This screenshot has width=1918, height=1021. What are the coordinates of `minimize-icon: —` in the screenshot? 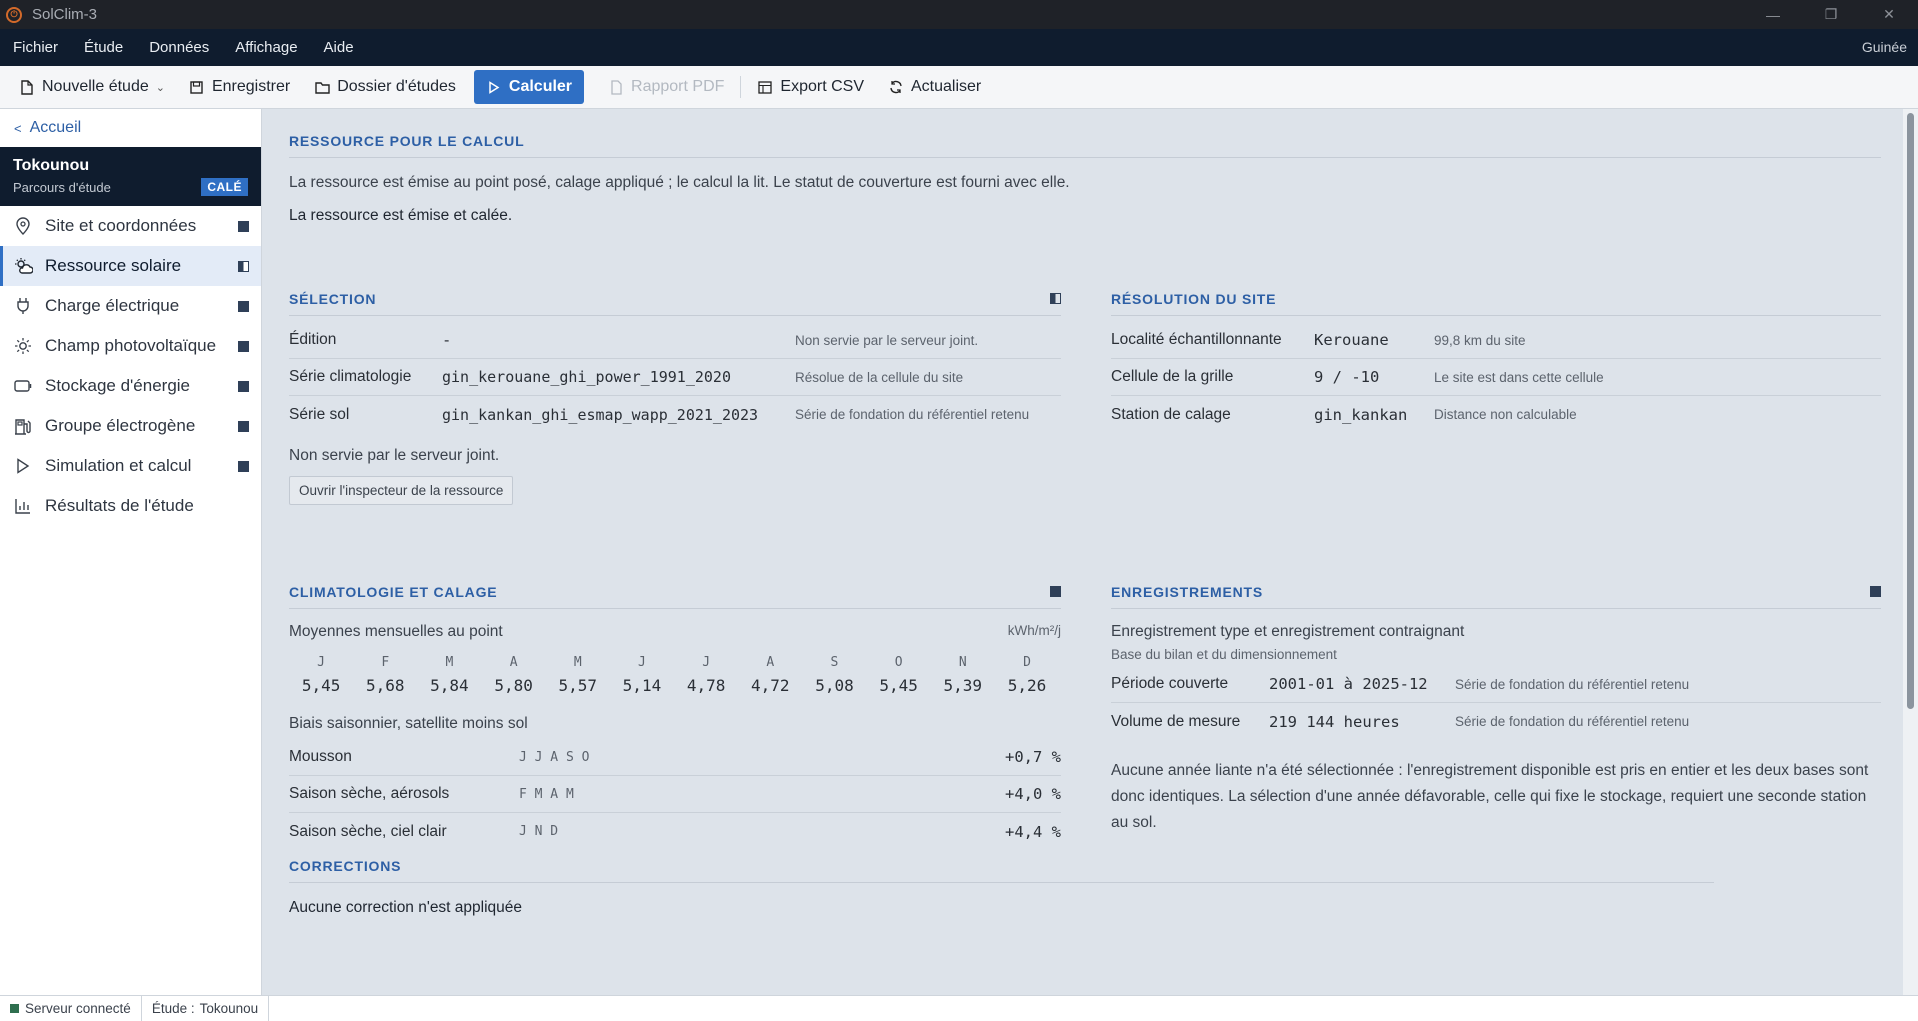 It's located at (1773, 14).